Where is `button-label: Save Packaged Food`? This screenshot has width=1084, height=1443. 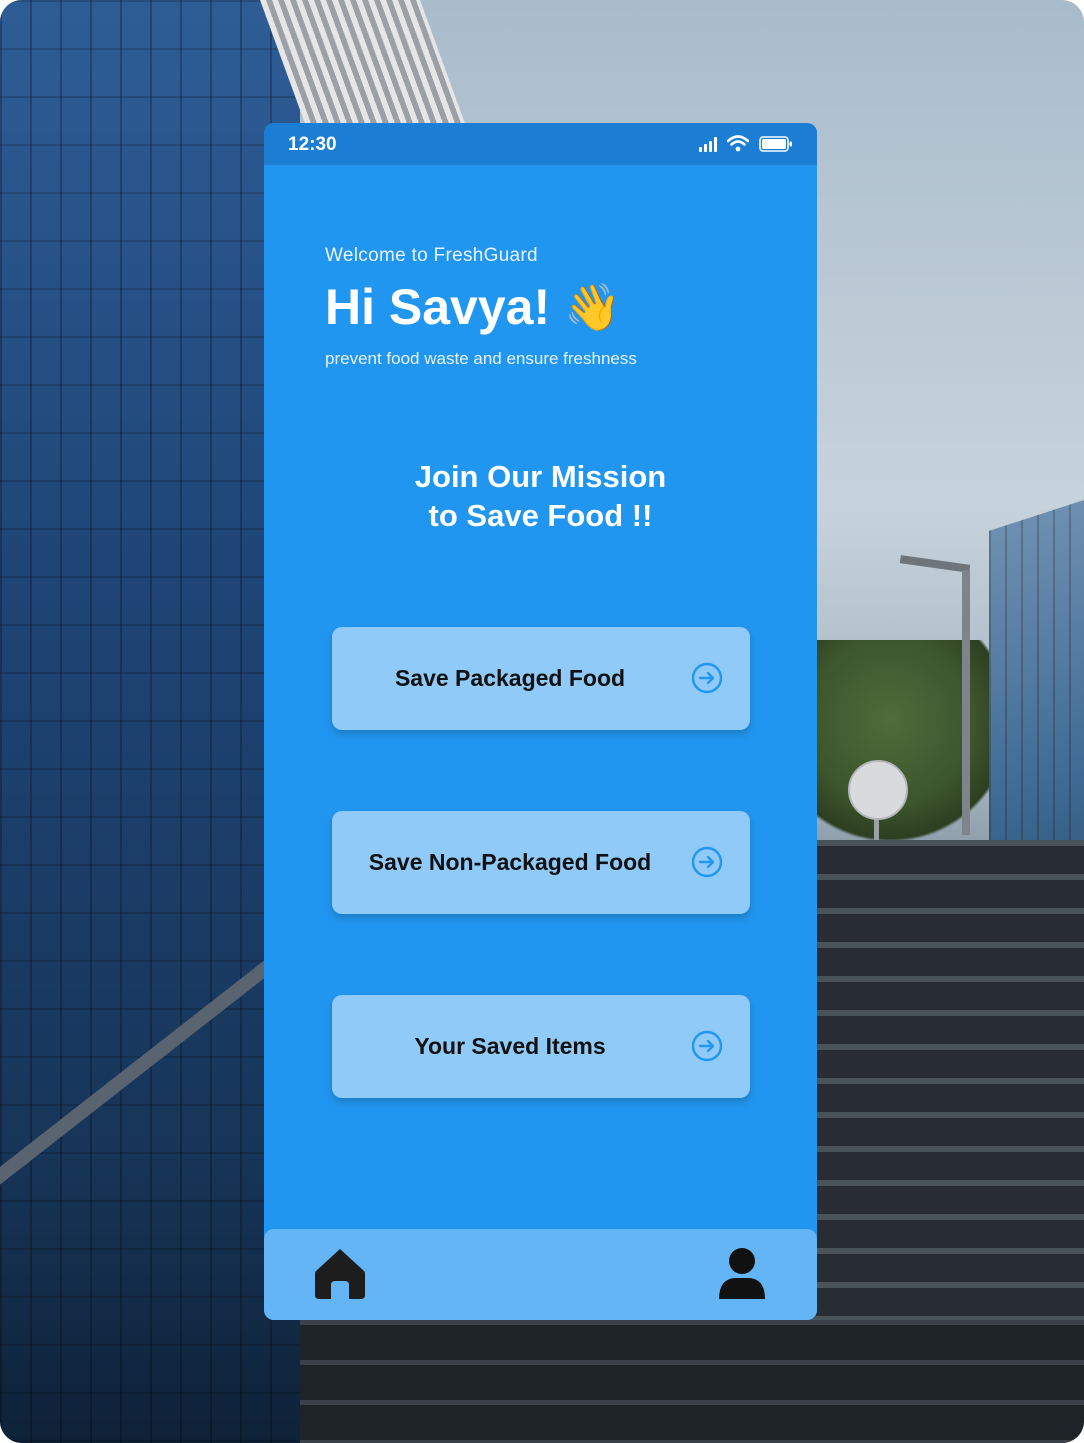
button-label: Save Packaged Food is located at coordinates (510, 678).